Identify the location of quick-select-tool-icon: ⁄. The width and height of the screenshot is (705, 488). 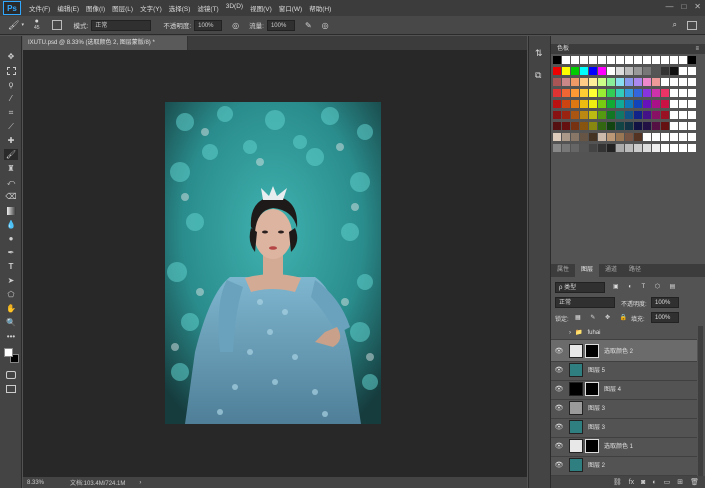
(11, 98).